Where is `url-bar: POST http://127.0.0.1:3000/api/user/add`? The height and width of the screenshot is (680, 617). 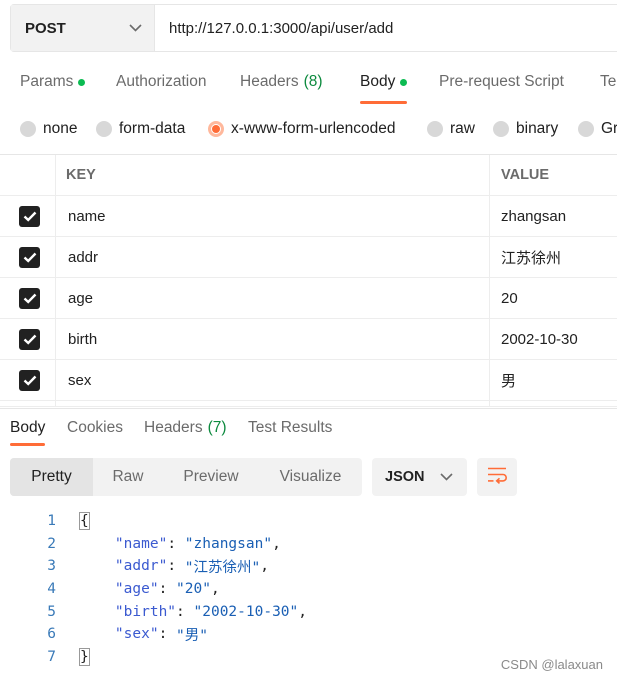
url-bar: POST http://127.0.0.1:3000/api/user/add is located at coordinates (313, 28).